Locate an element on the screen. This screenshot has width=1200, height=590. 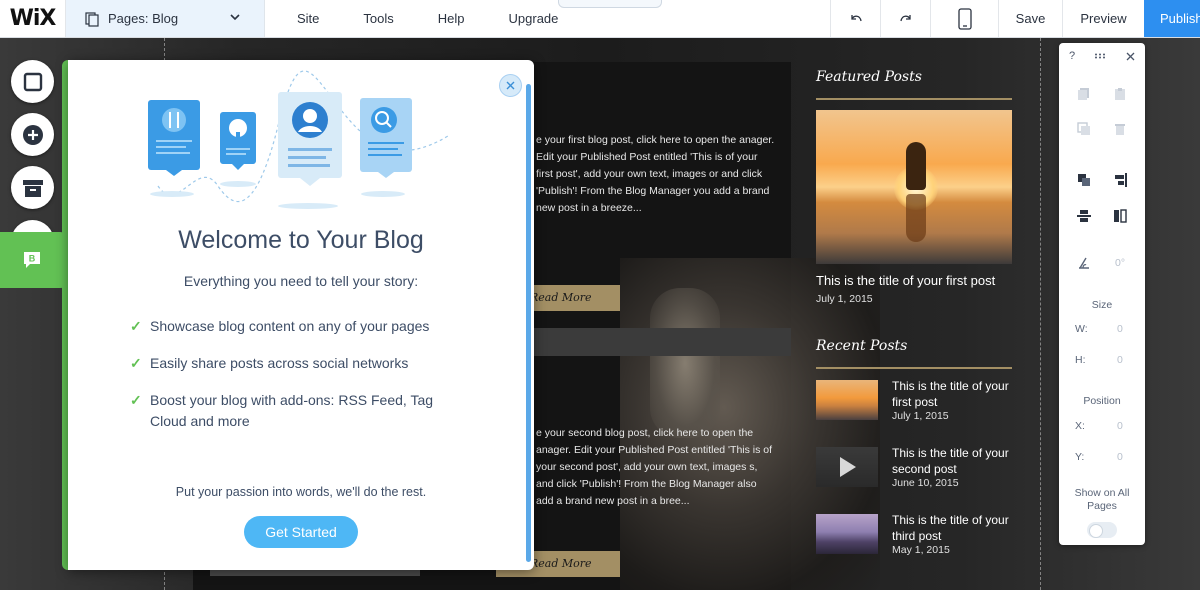
rotate-icon is located at coordinates (1084, 263).